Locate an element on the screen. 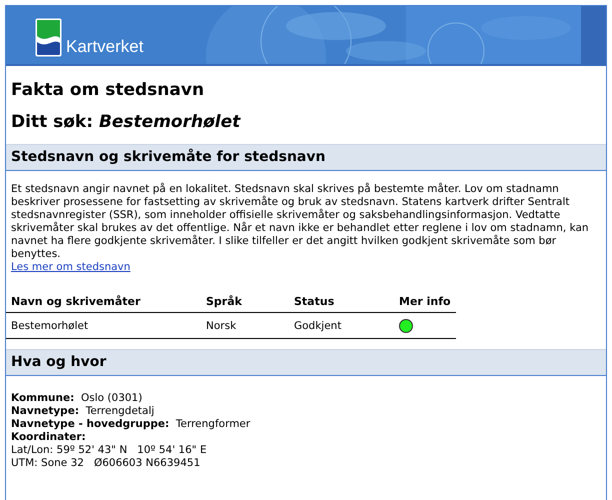 Image resolution: width=612 pixels, height=500 pixels. column-header: Mer info is located at coordinates (425, 302).